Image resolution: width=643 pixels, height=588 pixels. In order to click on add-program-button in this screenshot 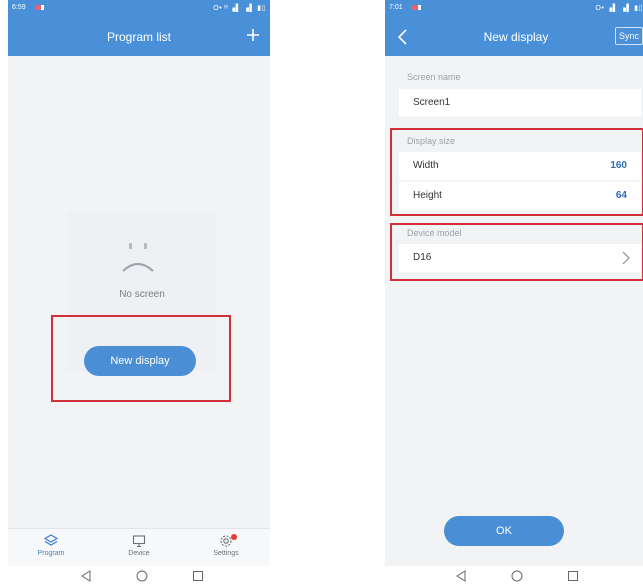, I will do `click(253, 35)`.